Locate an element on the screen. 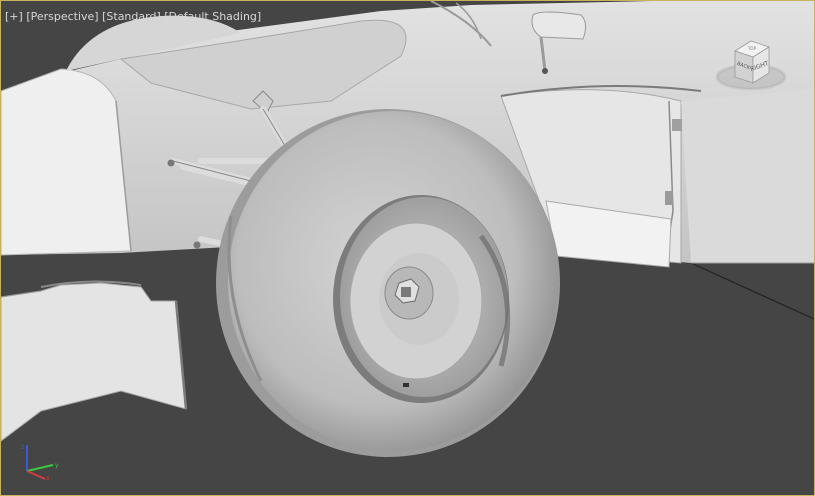 This screenshot has height=496, width=815. front-wing is located at coordinates (94, 361).